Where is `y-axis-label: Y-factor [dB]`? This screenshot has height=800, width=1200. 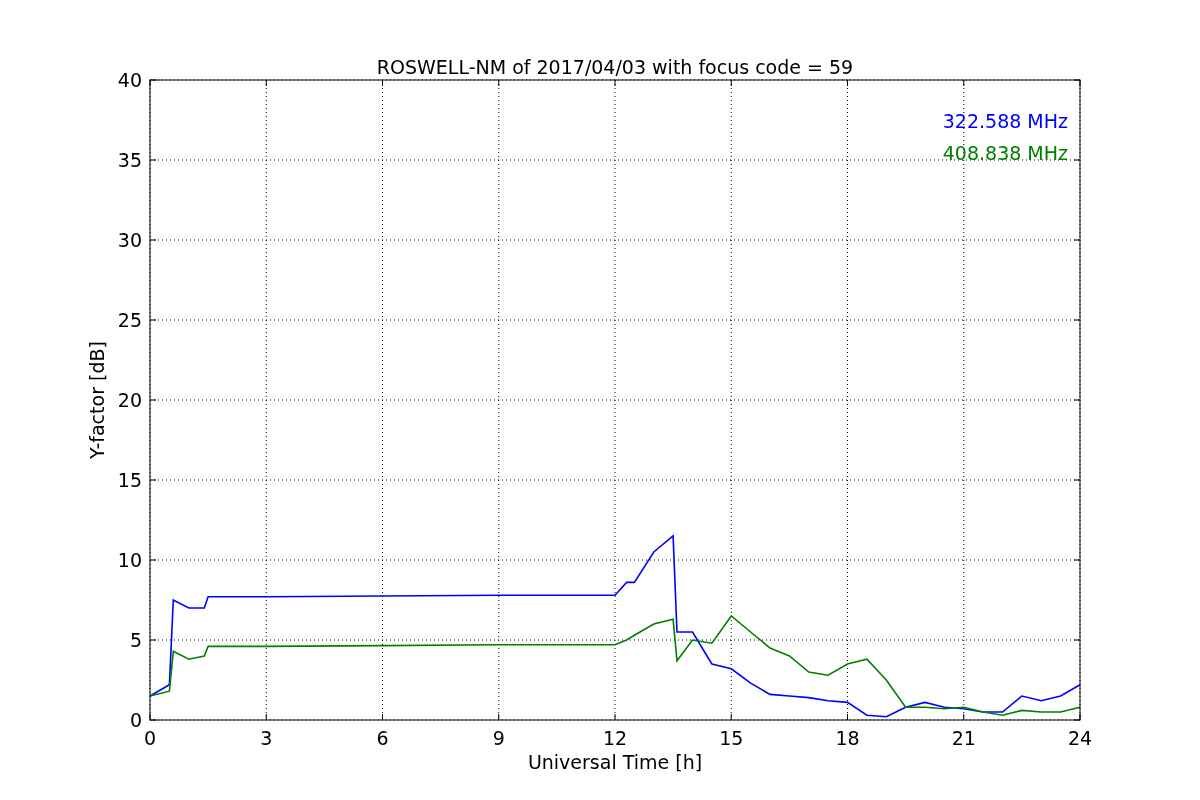
y-axis-label: Y-factor [dB] is located at coordinates (97, 400).